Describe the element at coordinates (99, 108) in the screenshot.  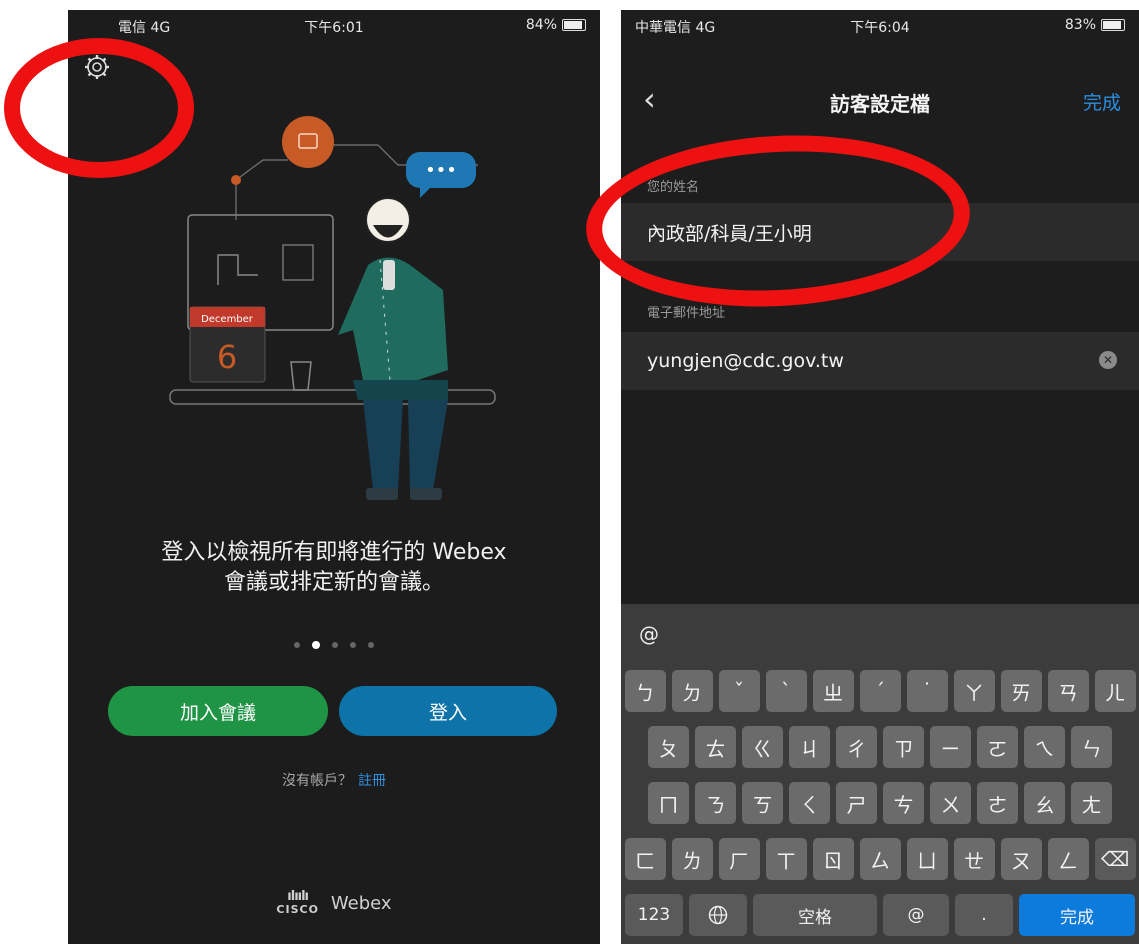
I see `annotation-circle-settings` at that location.